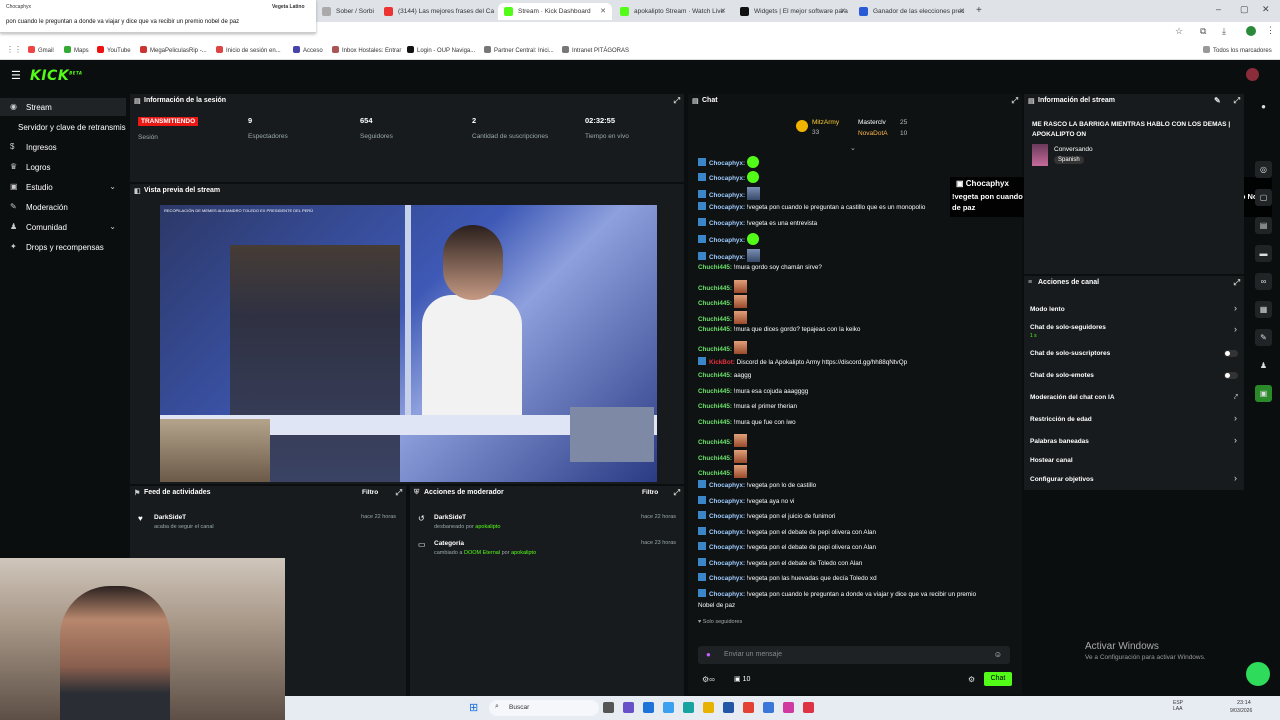 This screenshot has height=720, width=1280. I want to click on chrome-icon, so click(748, 707).